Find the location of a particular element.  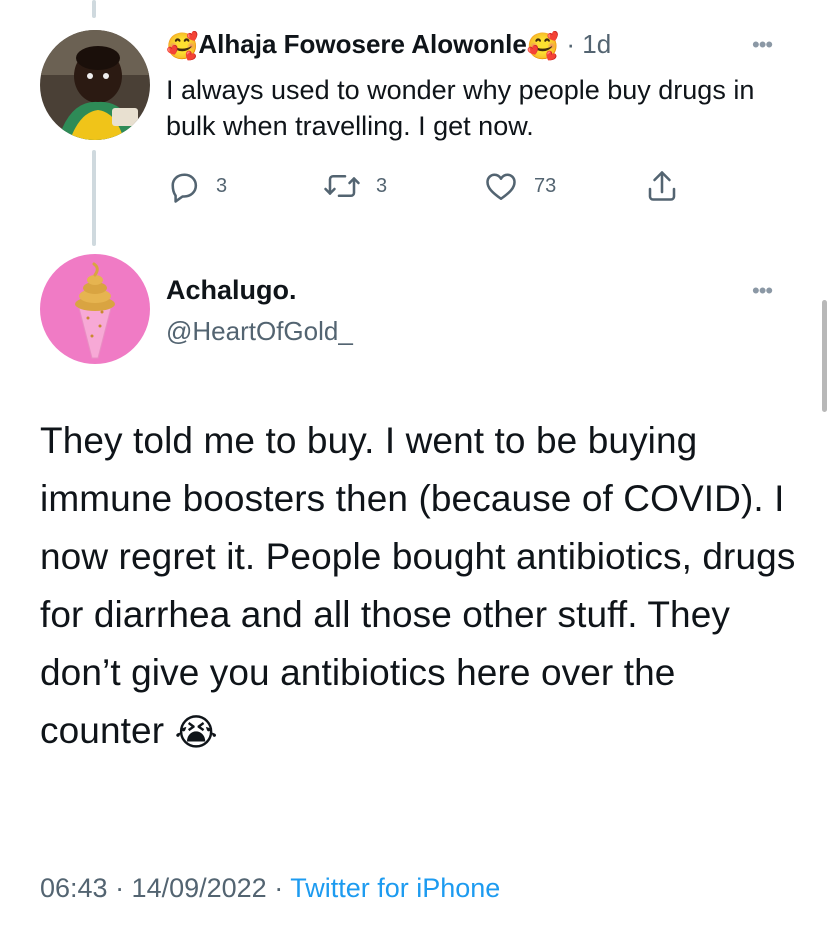

parent-avatar is located at coordinates (95, 85).